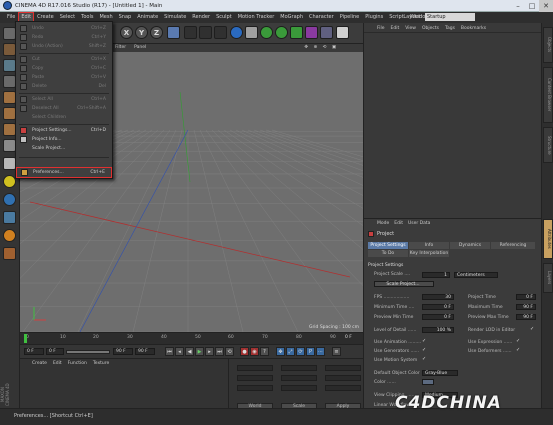 This screenshot has height=425, width=553. What do you see at coordinates (266, 32) in the screenshot?
I see `subdivision-surface-icon` at bounding box center [266, 32].